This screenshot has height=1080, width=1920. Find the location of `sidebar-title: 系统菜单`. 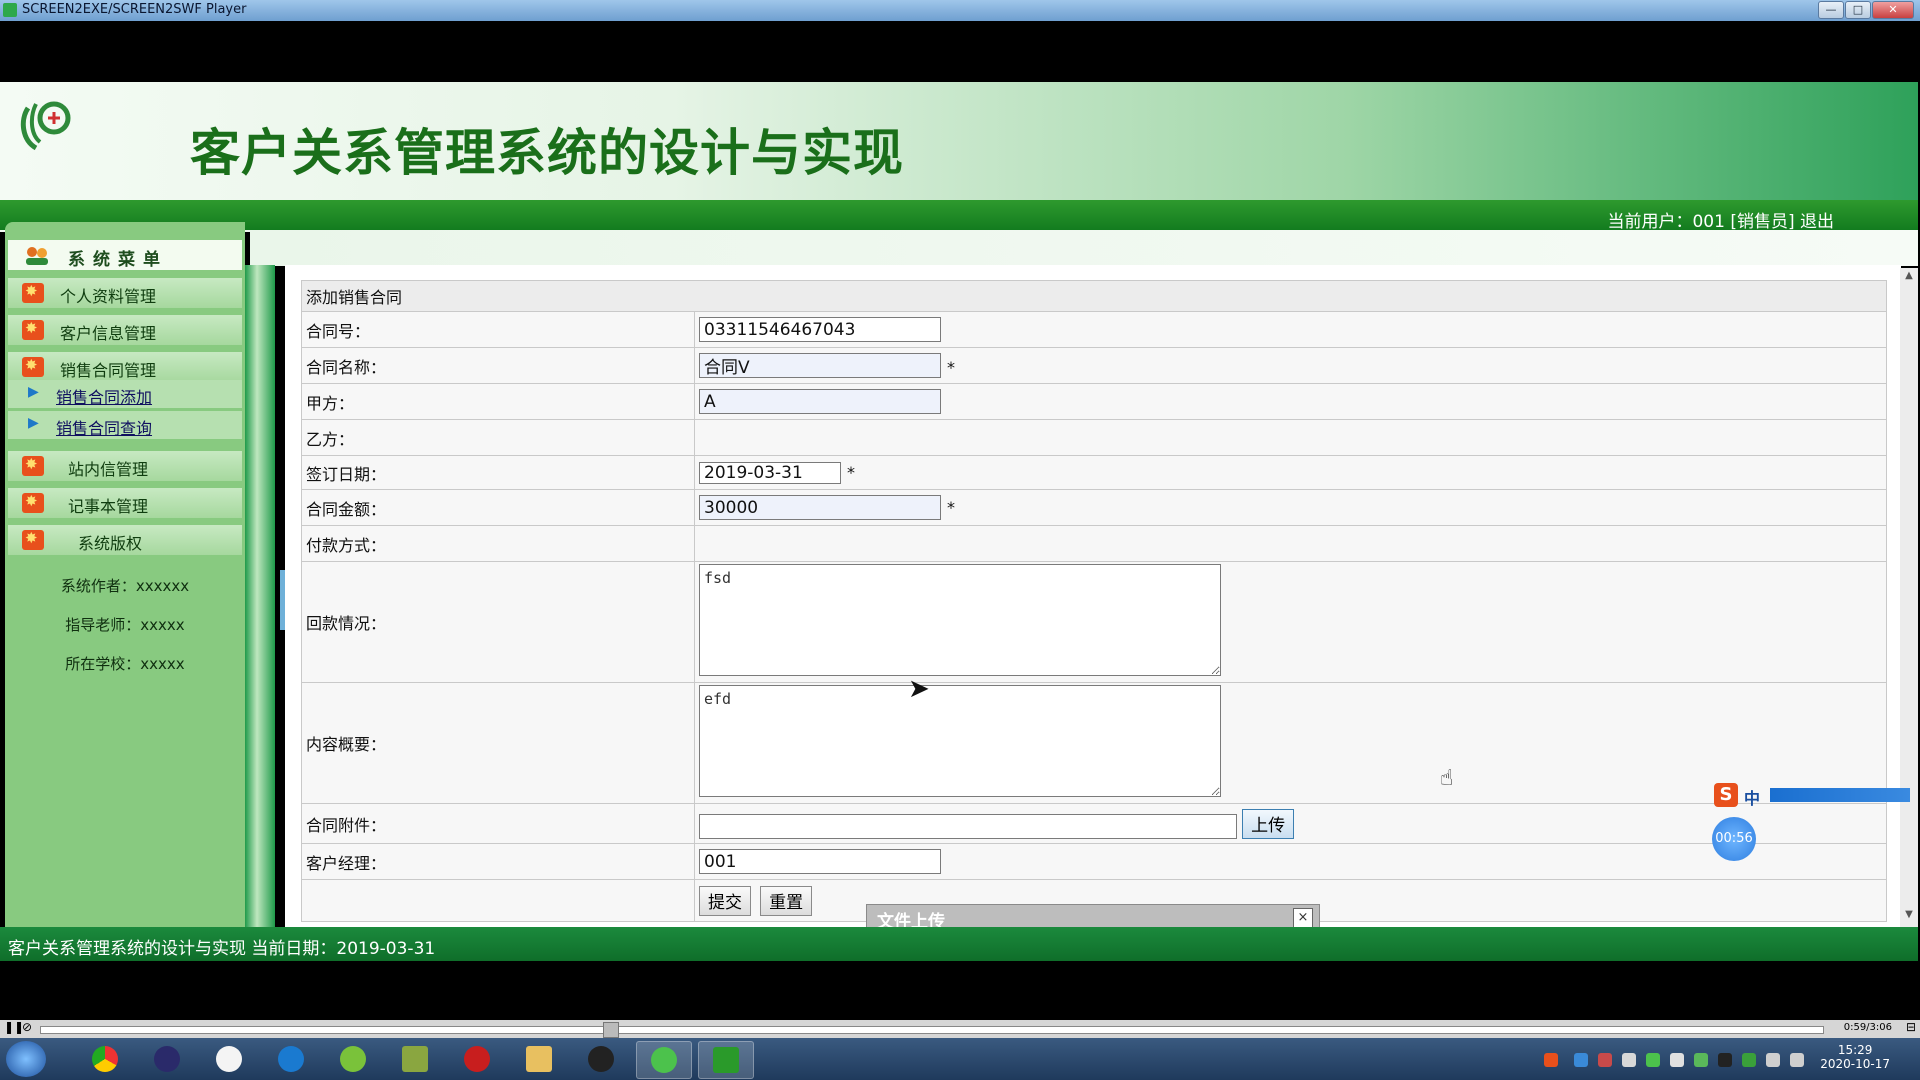

sidebar-title: 系统菜单 is located at coordinates (125, 255).